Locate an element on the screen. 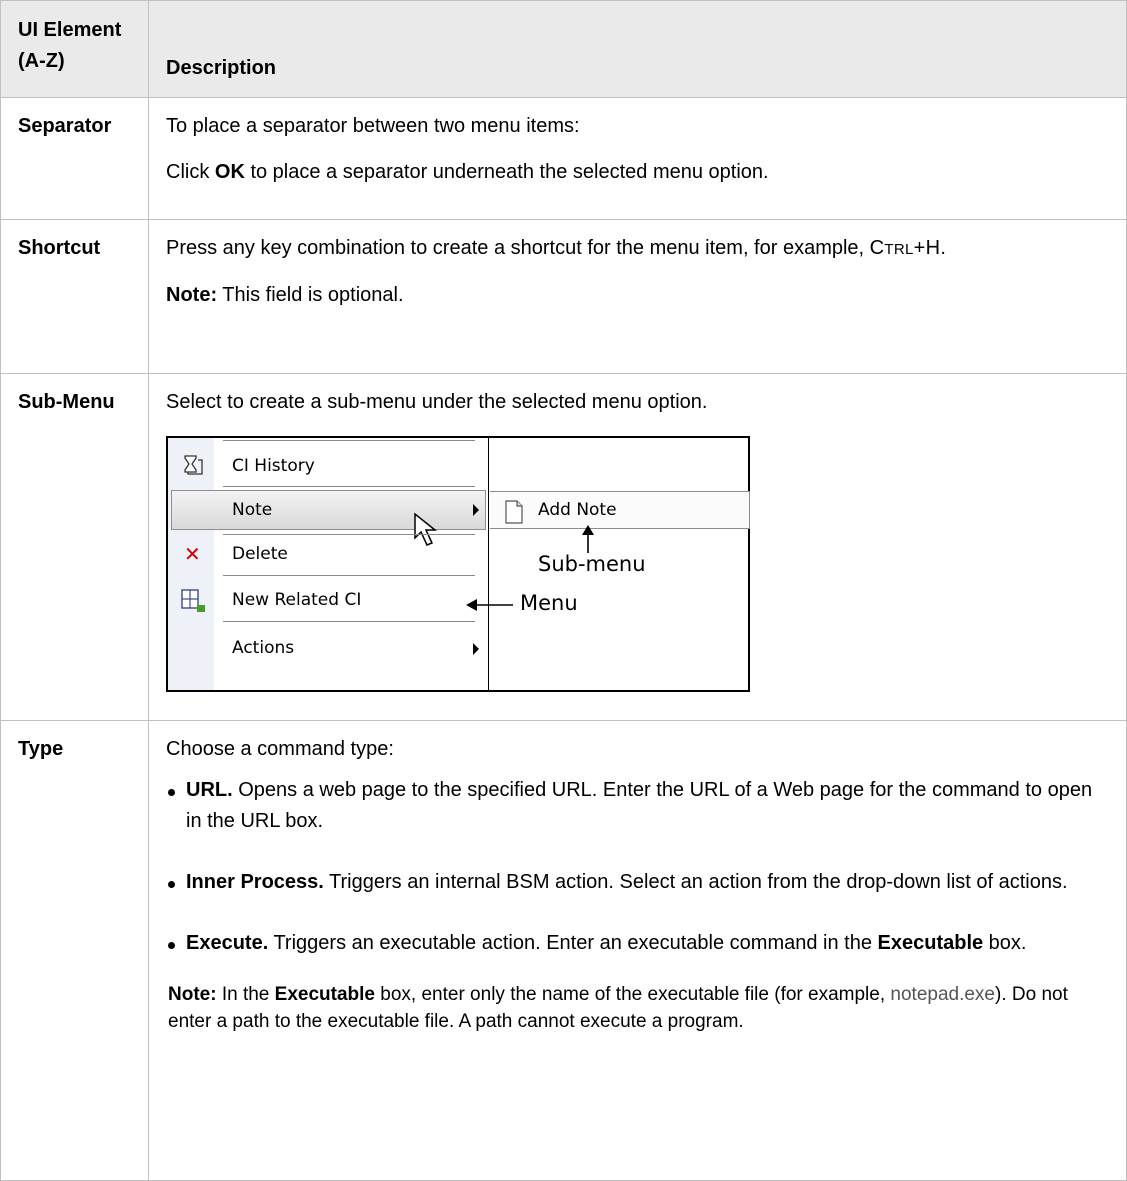 The image size is (1127, 1181). menu-item-actions: Actions is located at coordinates (263, 648).